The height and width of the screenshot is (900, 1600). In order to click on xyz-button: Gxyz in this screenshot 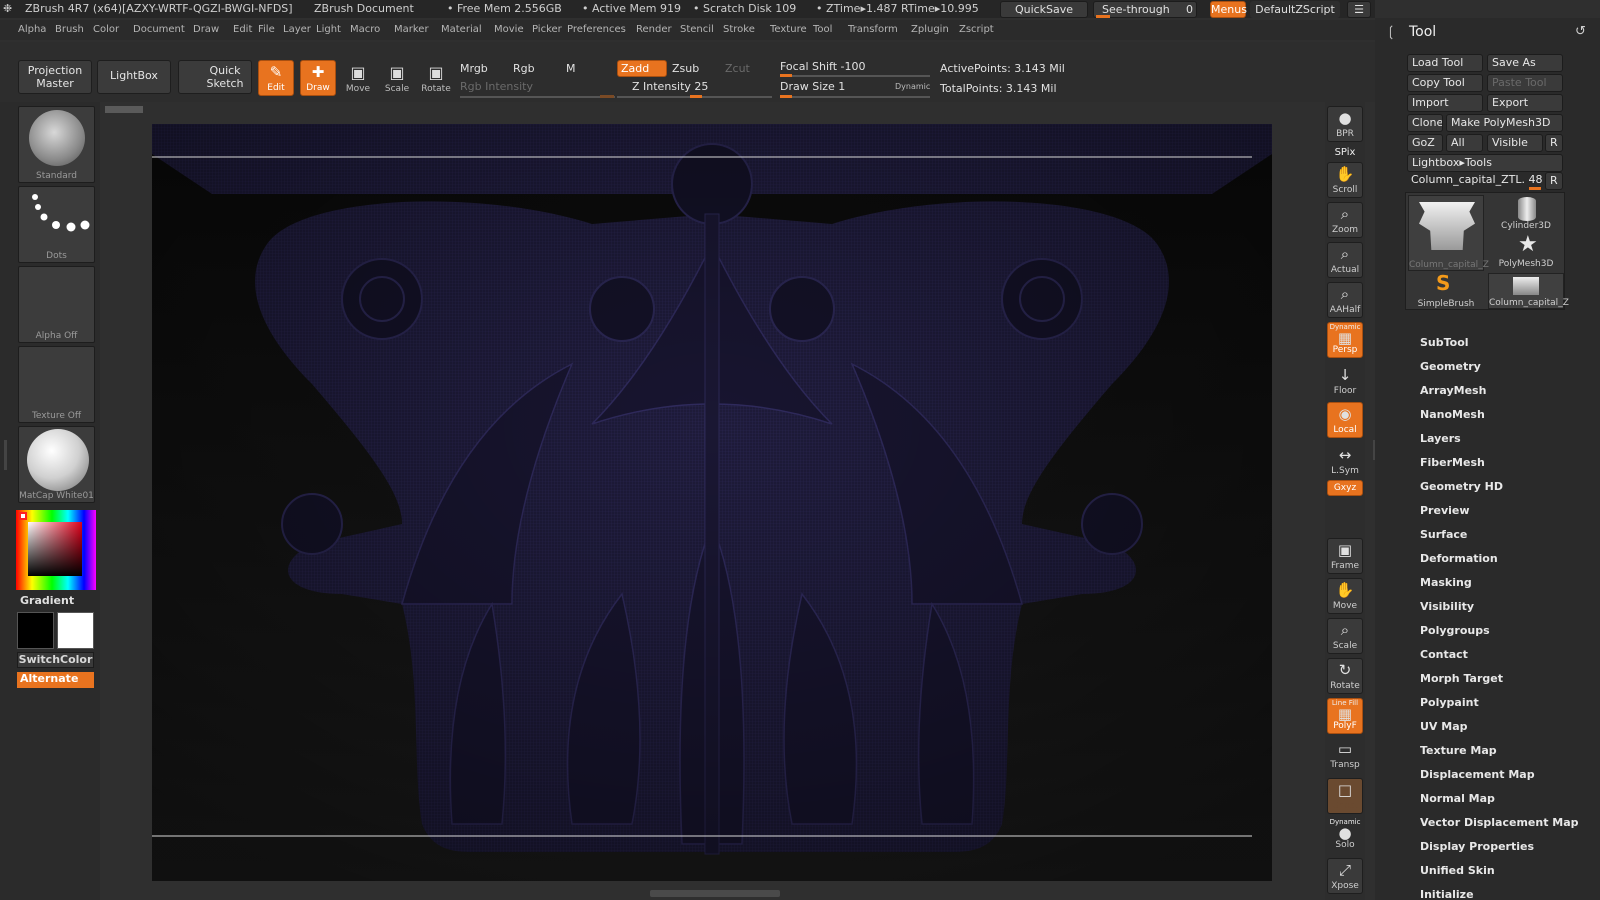, I will do `click(1345, 488)`.